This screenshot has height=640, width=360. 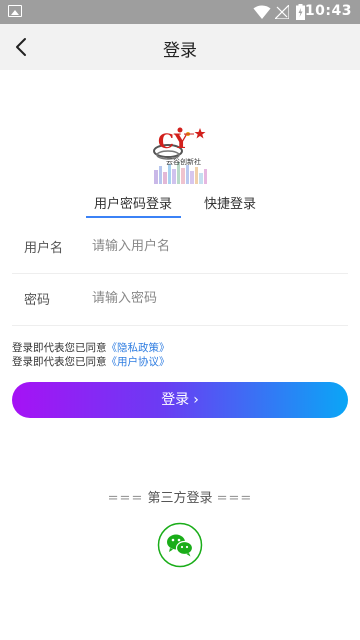 I want to click on username-label: 用户名, so click(x=44, y=248).